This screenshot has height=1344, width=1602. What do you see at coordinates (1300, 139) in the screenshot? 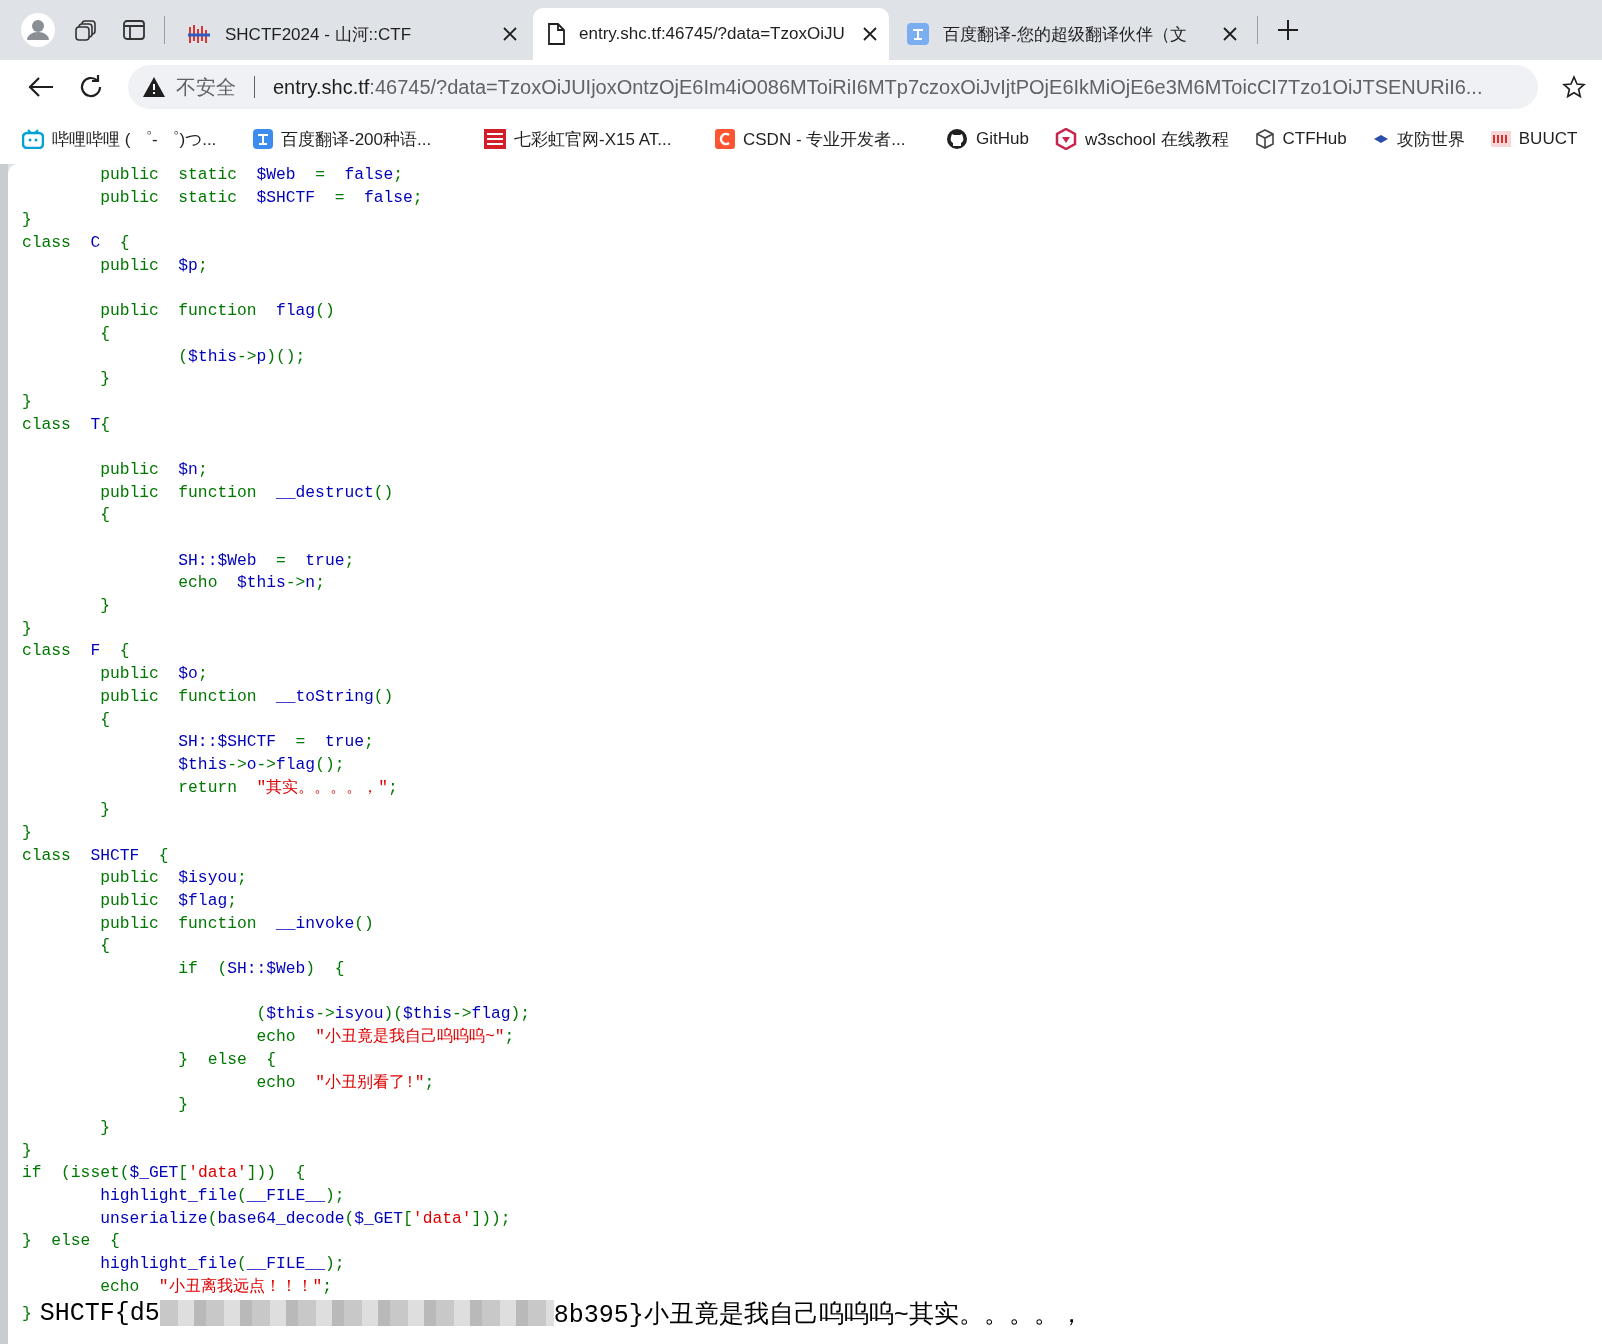
I see `bookmark-item: CTFHub` at bounding box center [1300, 139].